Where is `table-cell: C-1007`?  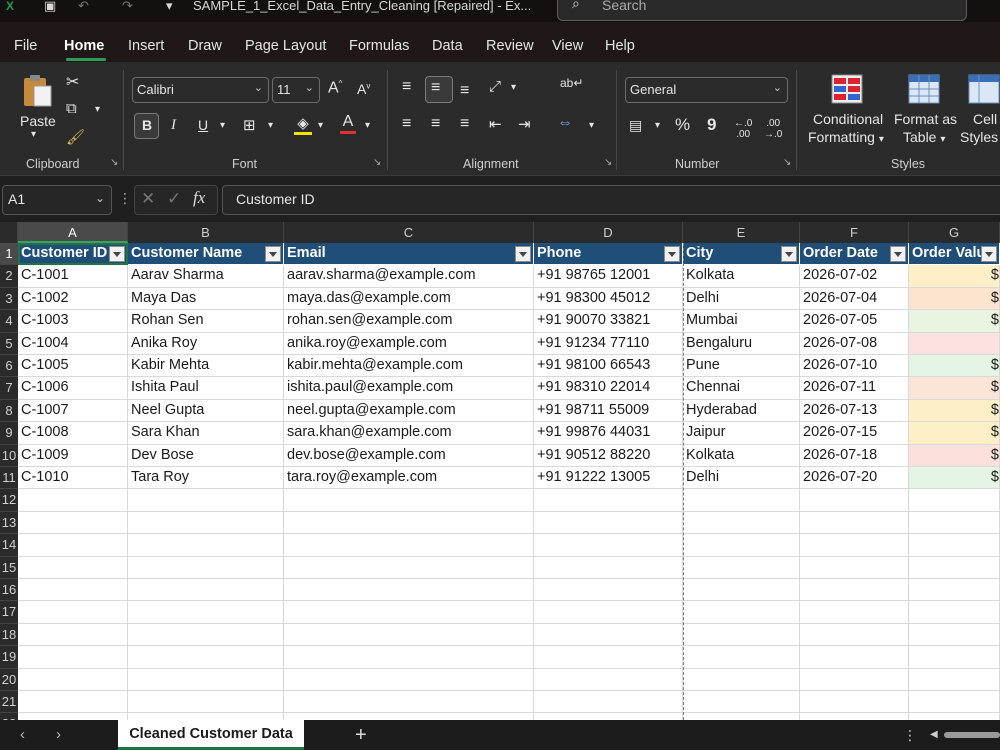
table-cell: C-1007 is located at coordinates (73, 411).